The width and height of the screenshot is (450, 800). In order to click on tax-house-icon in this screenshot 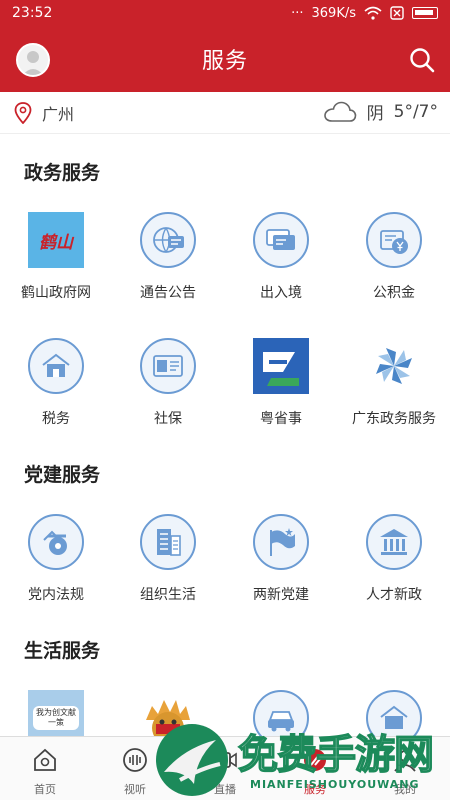, I will do `click(56, 366)`.